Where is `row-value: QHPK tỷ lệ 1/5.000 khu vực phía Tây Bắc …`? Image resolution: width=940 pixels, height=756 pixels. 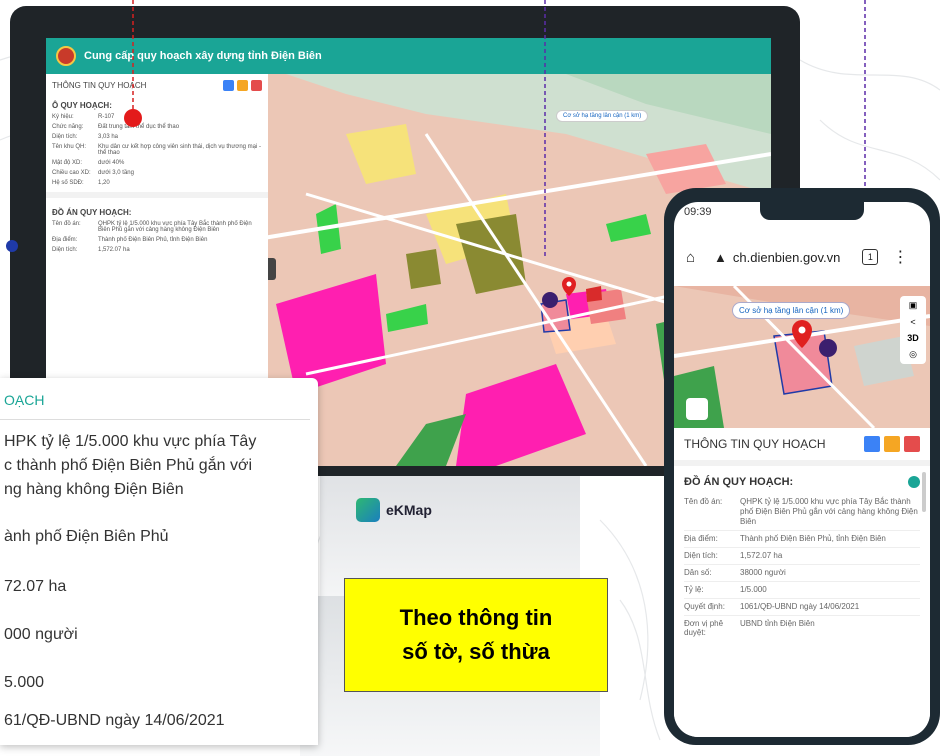
row-value: QHPK tỷ lệ 1/5.000 khu vực phía Tây Bắc … is located at coordinates (829, 511).